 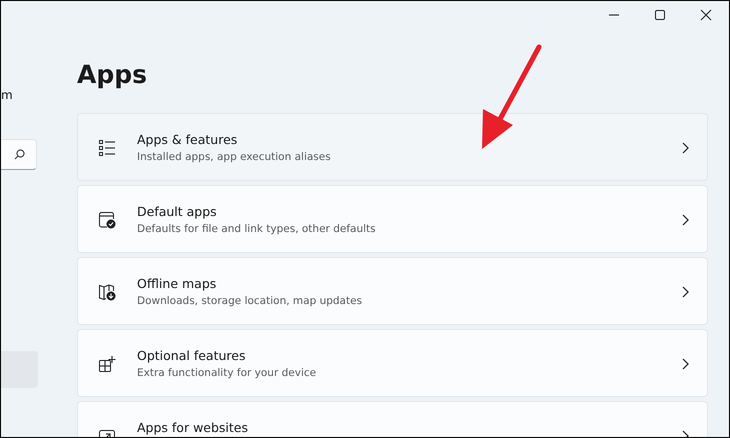 What do you see at coordinates (392, 419) in the screenshot?
I see `settings-card: Apps for websites` at bounding box center [392, 419].